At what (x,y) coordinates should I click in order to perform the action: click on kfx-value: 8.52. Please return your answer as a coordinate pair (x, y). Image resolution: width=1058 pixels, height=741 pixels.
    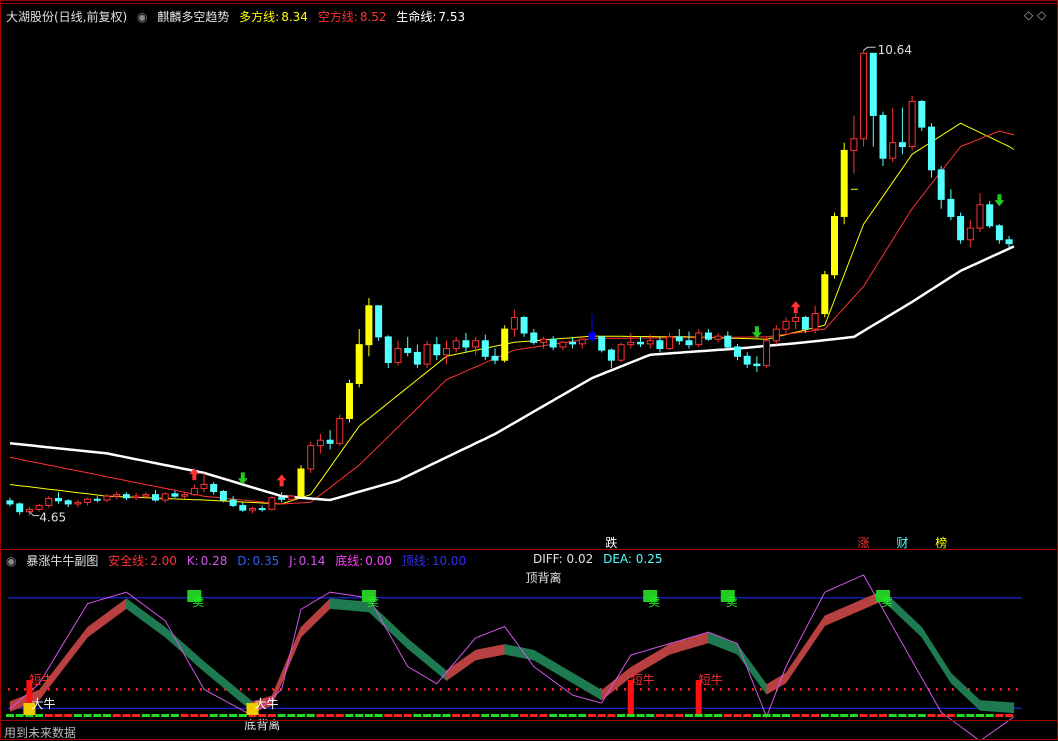
    Looking at the image, I should click on (373, 17).